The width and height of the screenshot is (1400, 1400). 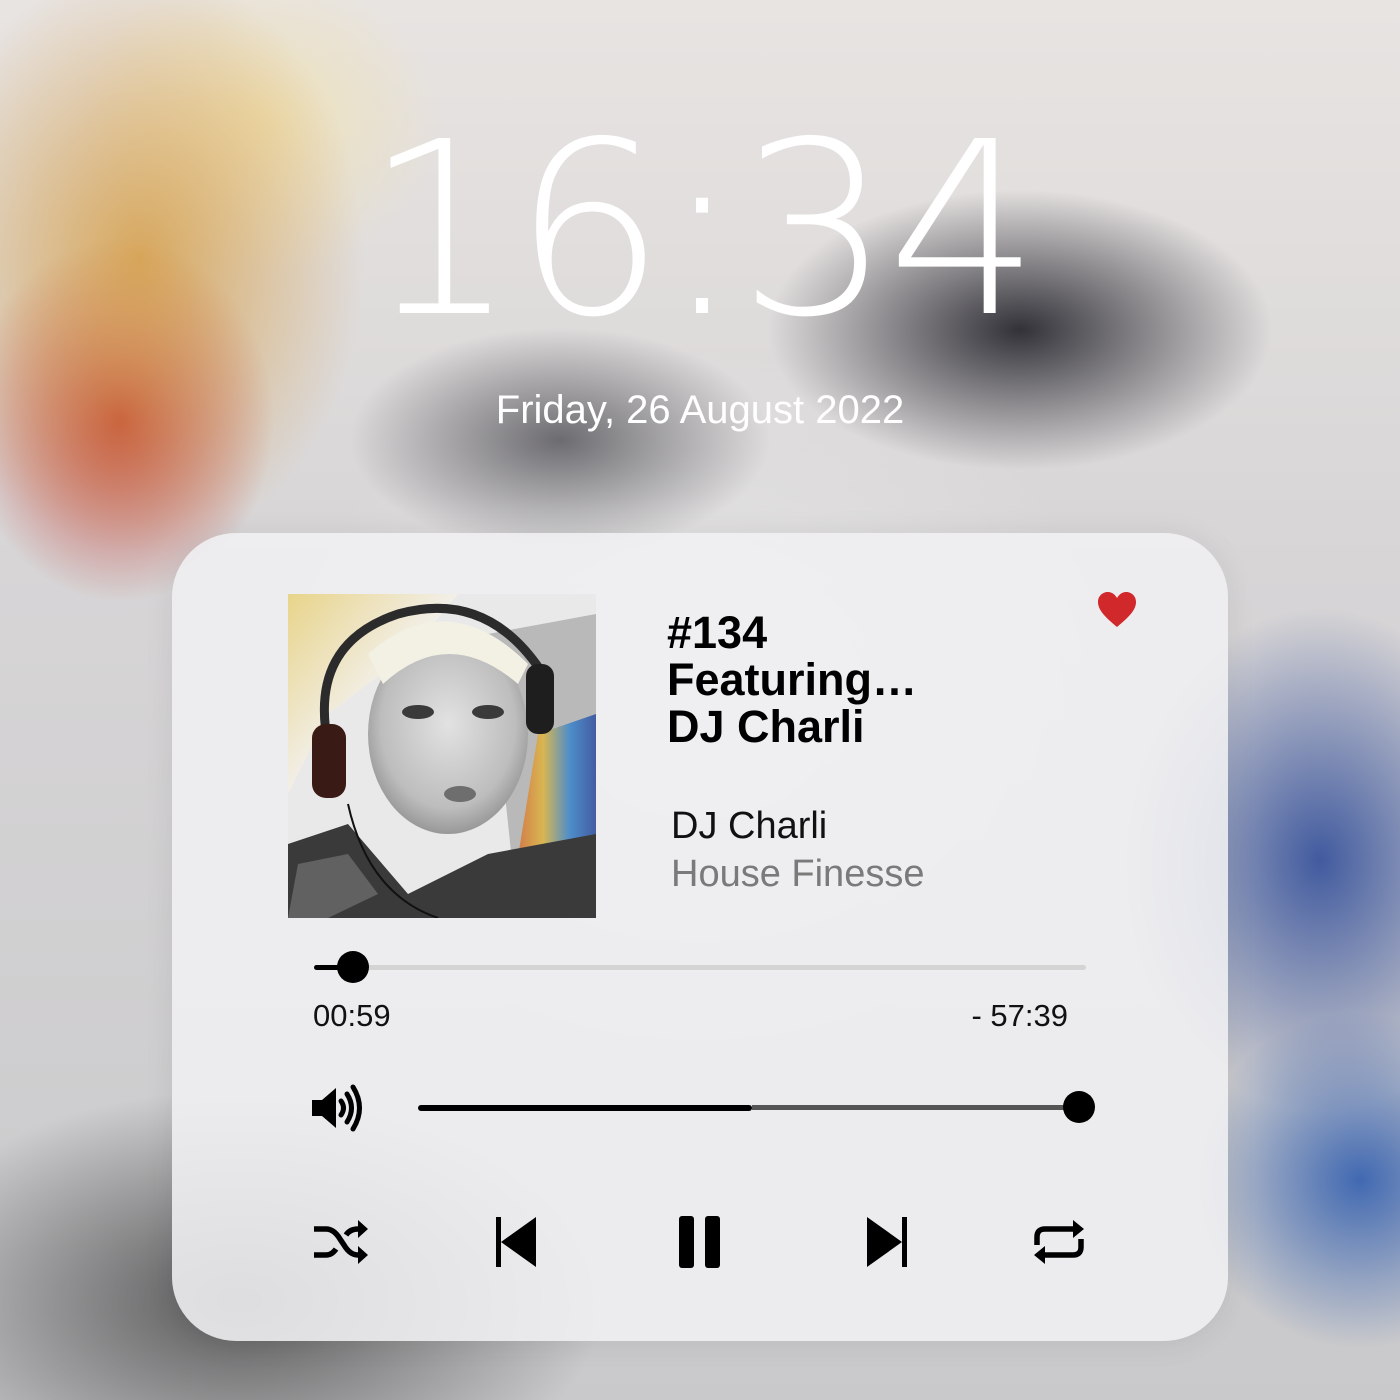 I want to click on volume-slider-fill-secondary, so click(x=916, y=1107).